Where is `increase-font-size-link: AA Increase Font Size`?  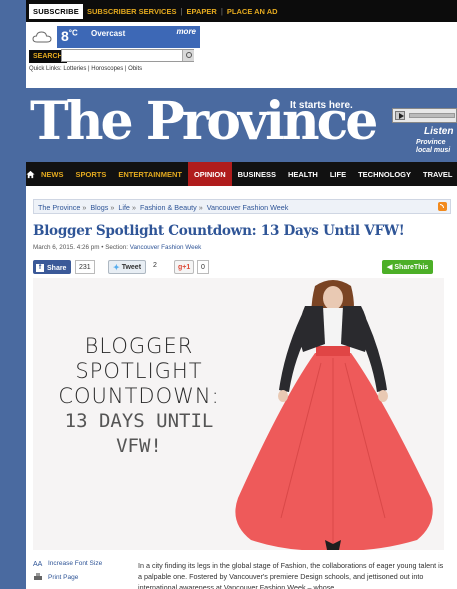 increase-font-size-link: AA Increase Font Size is located at coordinates (67, 564).